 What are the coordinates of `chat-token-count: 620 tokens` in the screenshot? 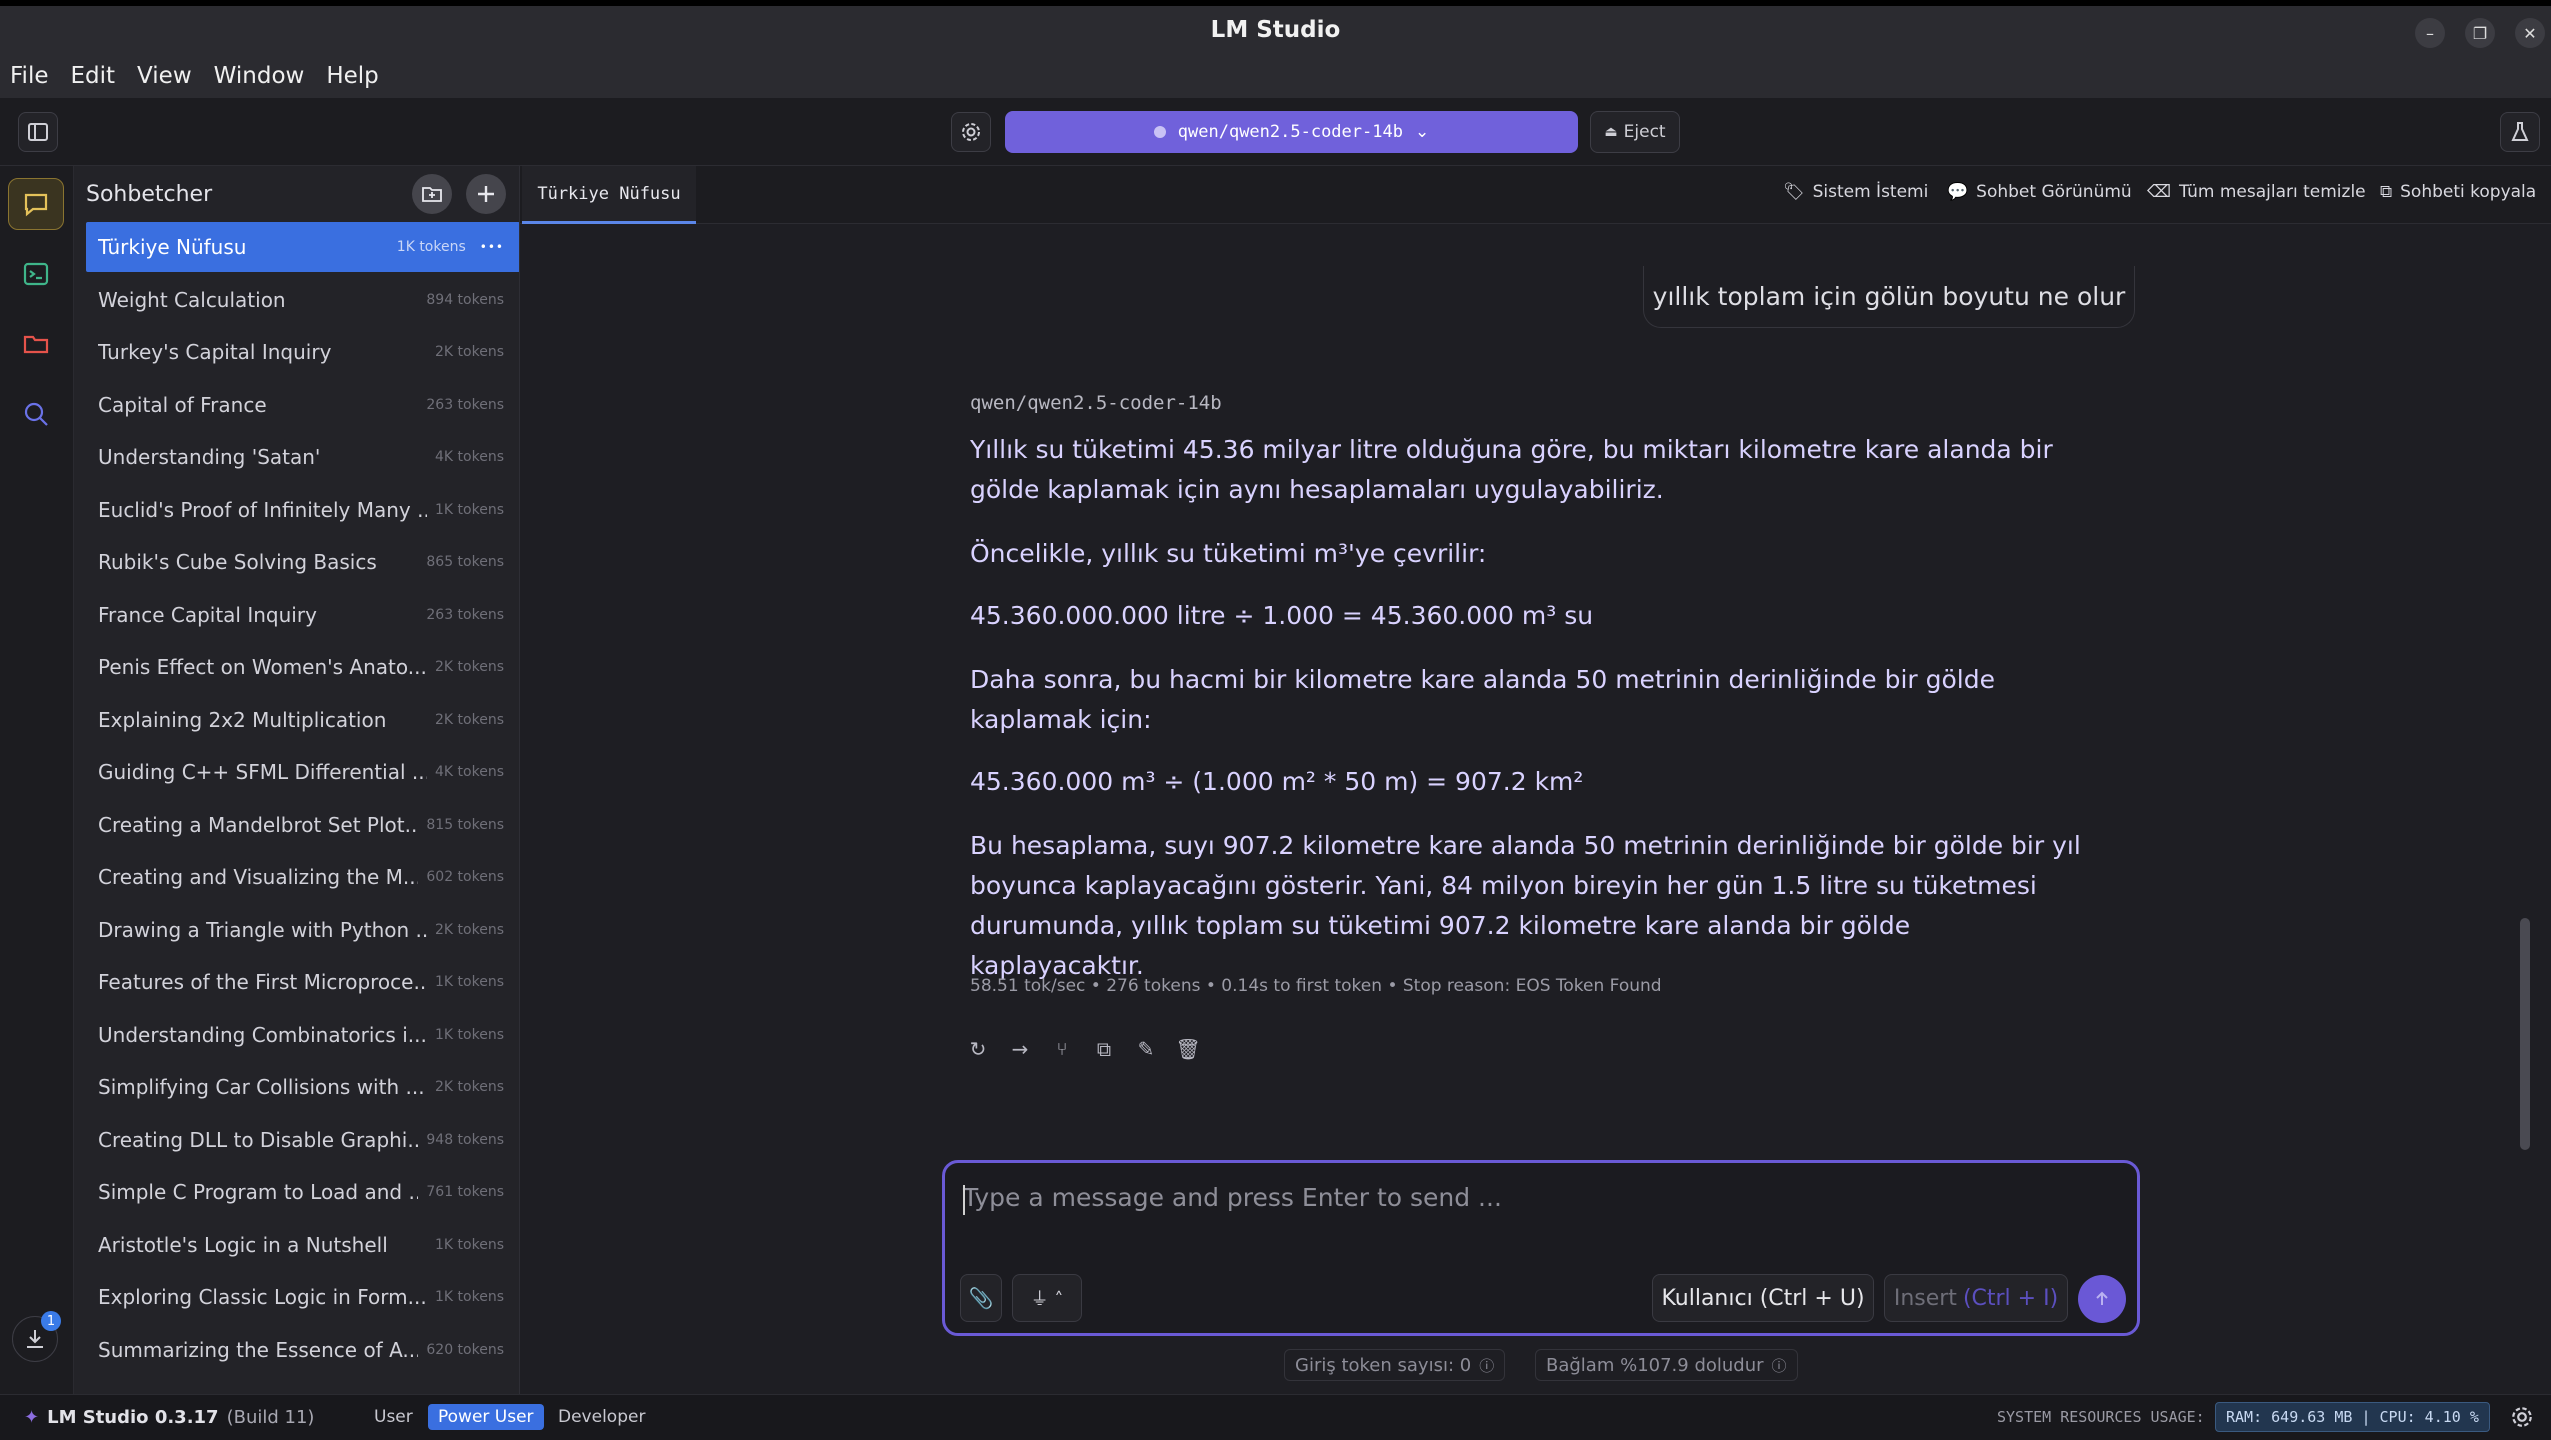 It's located at (465, 1349).